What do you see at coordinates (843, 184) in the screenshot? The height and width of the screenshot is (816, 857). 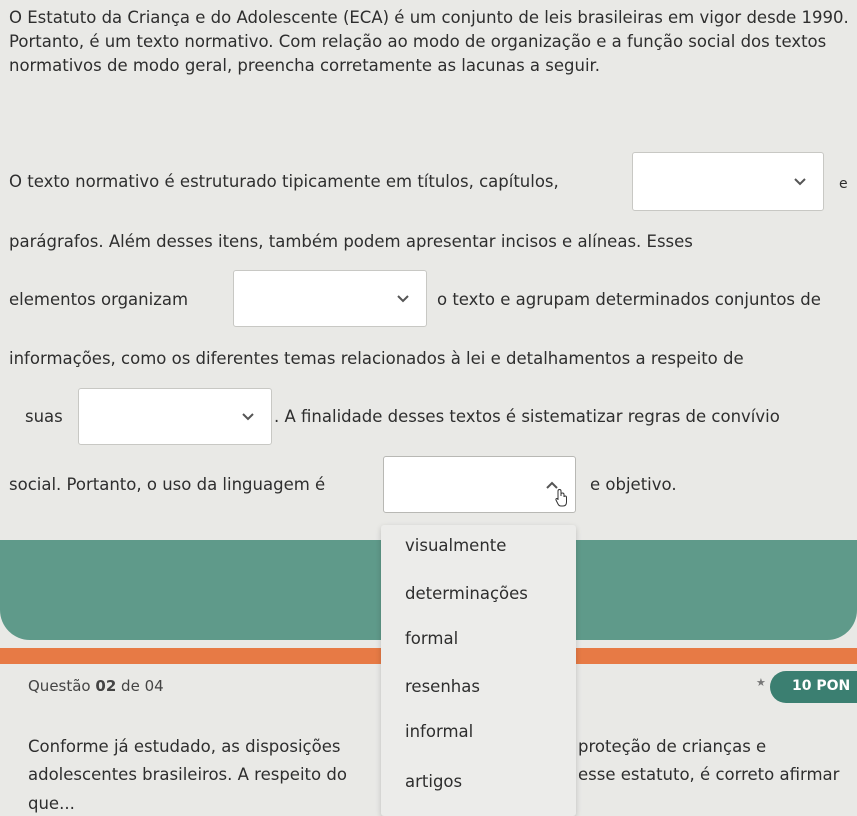 I see `passage-line-1b: e` at bounding box center [843, 184].